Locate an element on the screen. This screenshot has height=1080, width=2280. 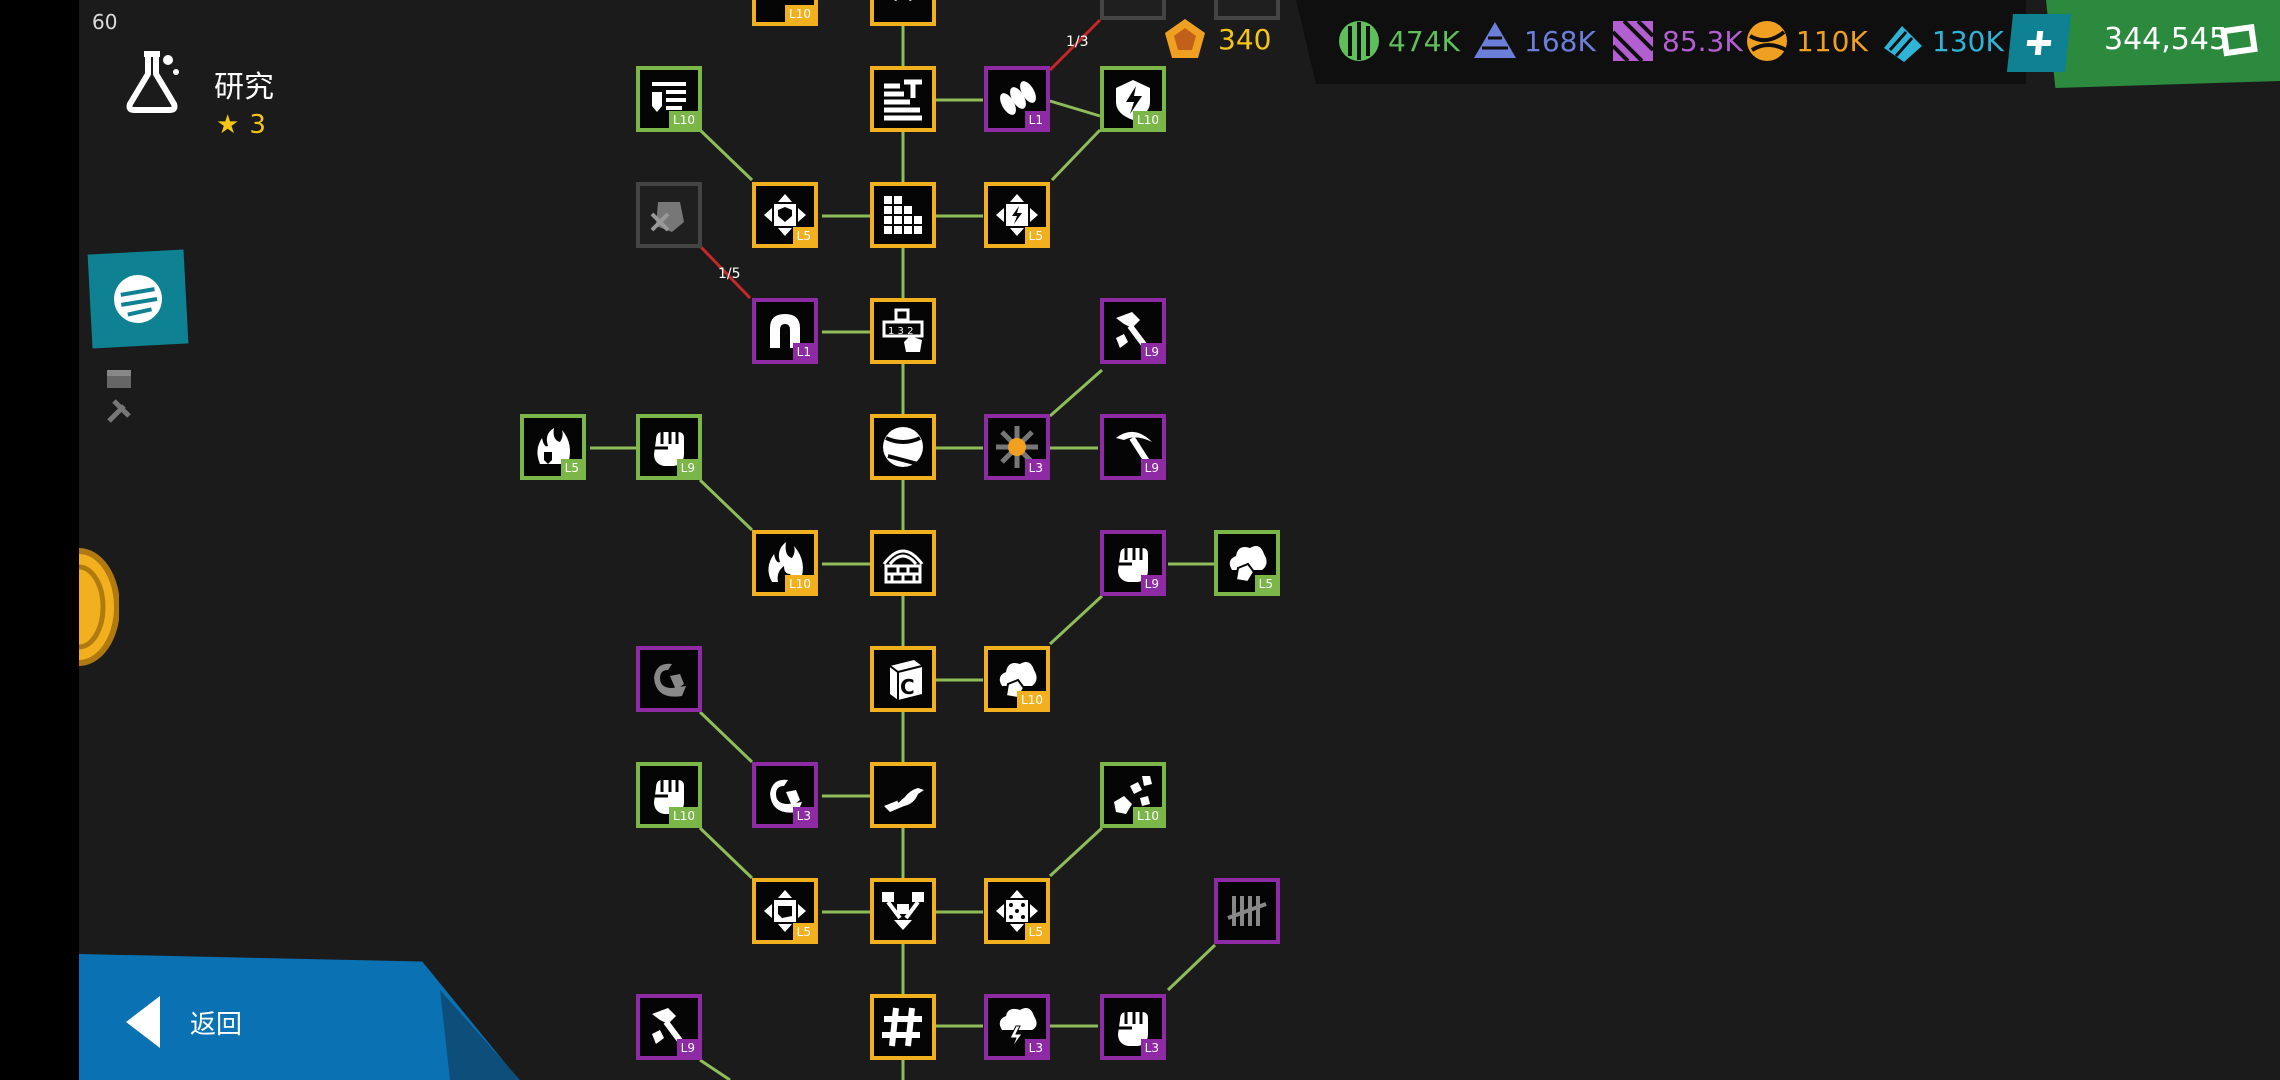
research-node-fist-2: L9 is located at coordinates (1133, 563).